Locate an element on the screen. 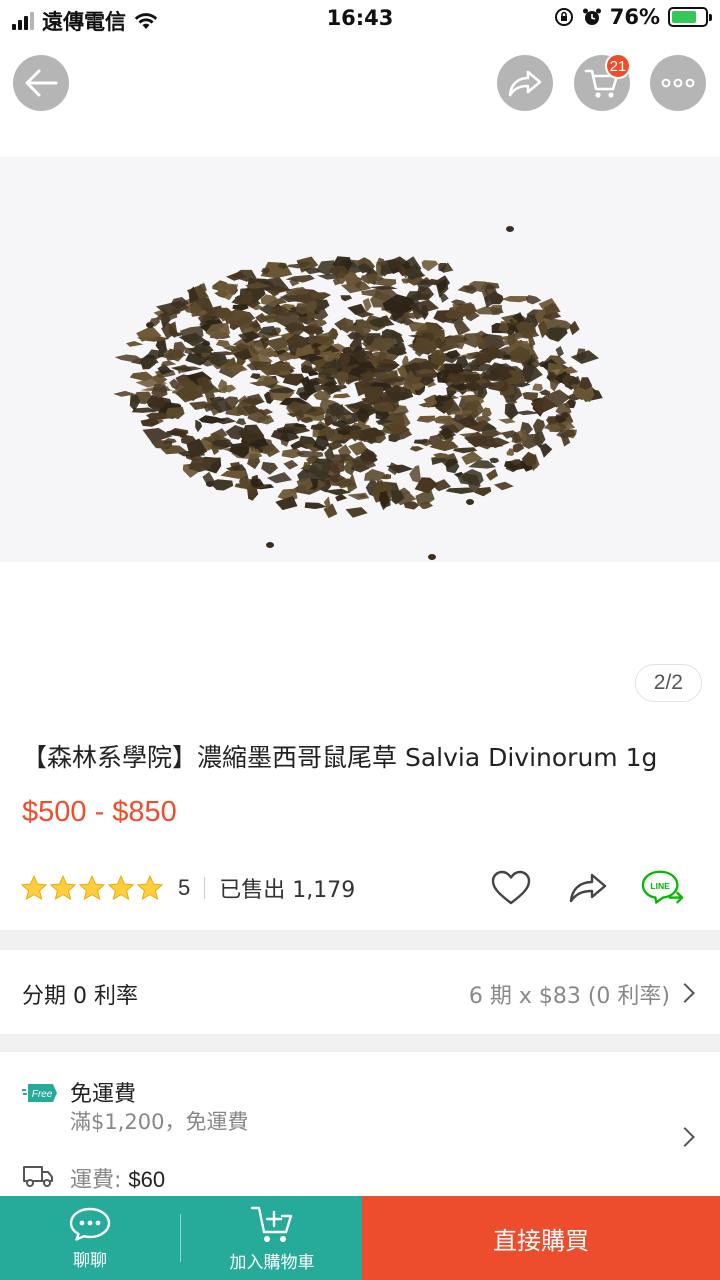  back-button is located at coordinates (41, 83).